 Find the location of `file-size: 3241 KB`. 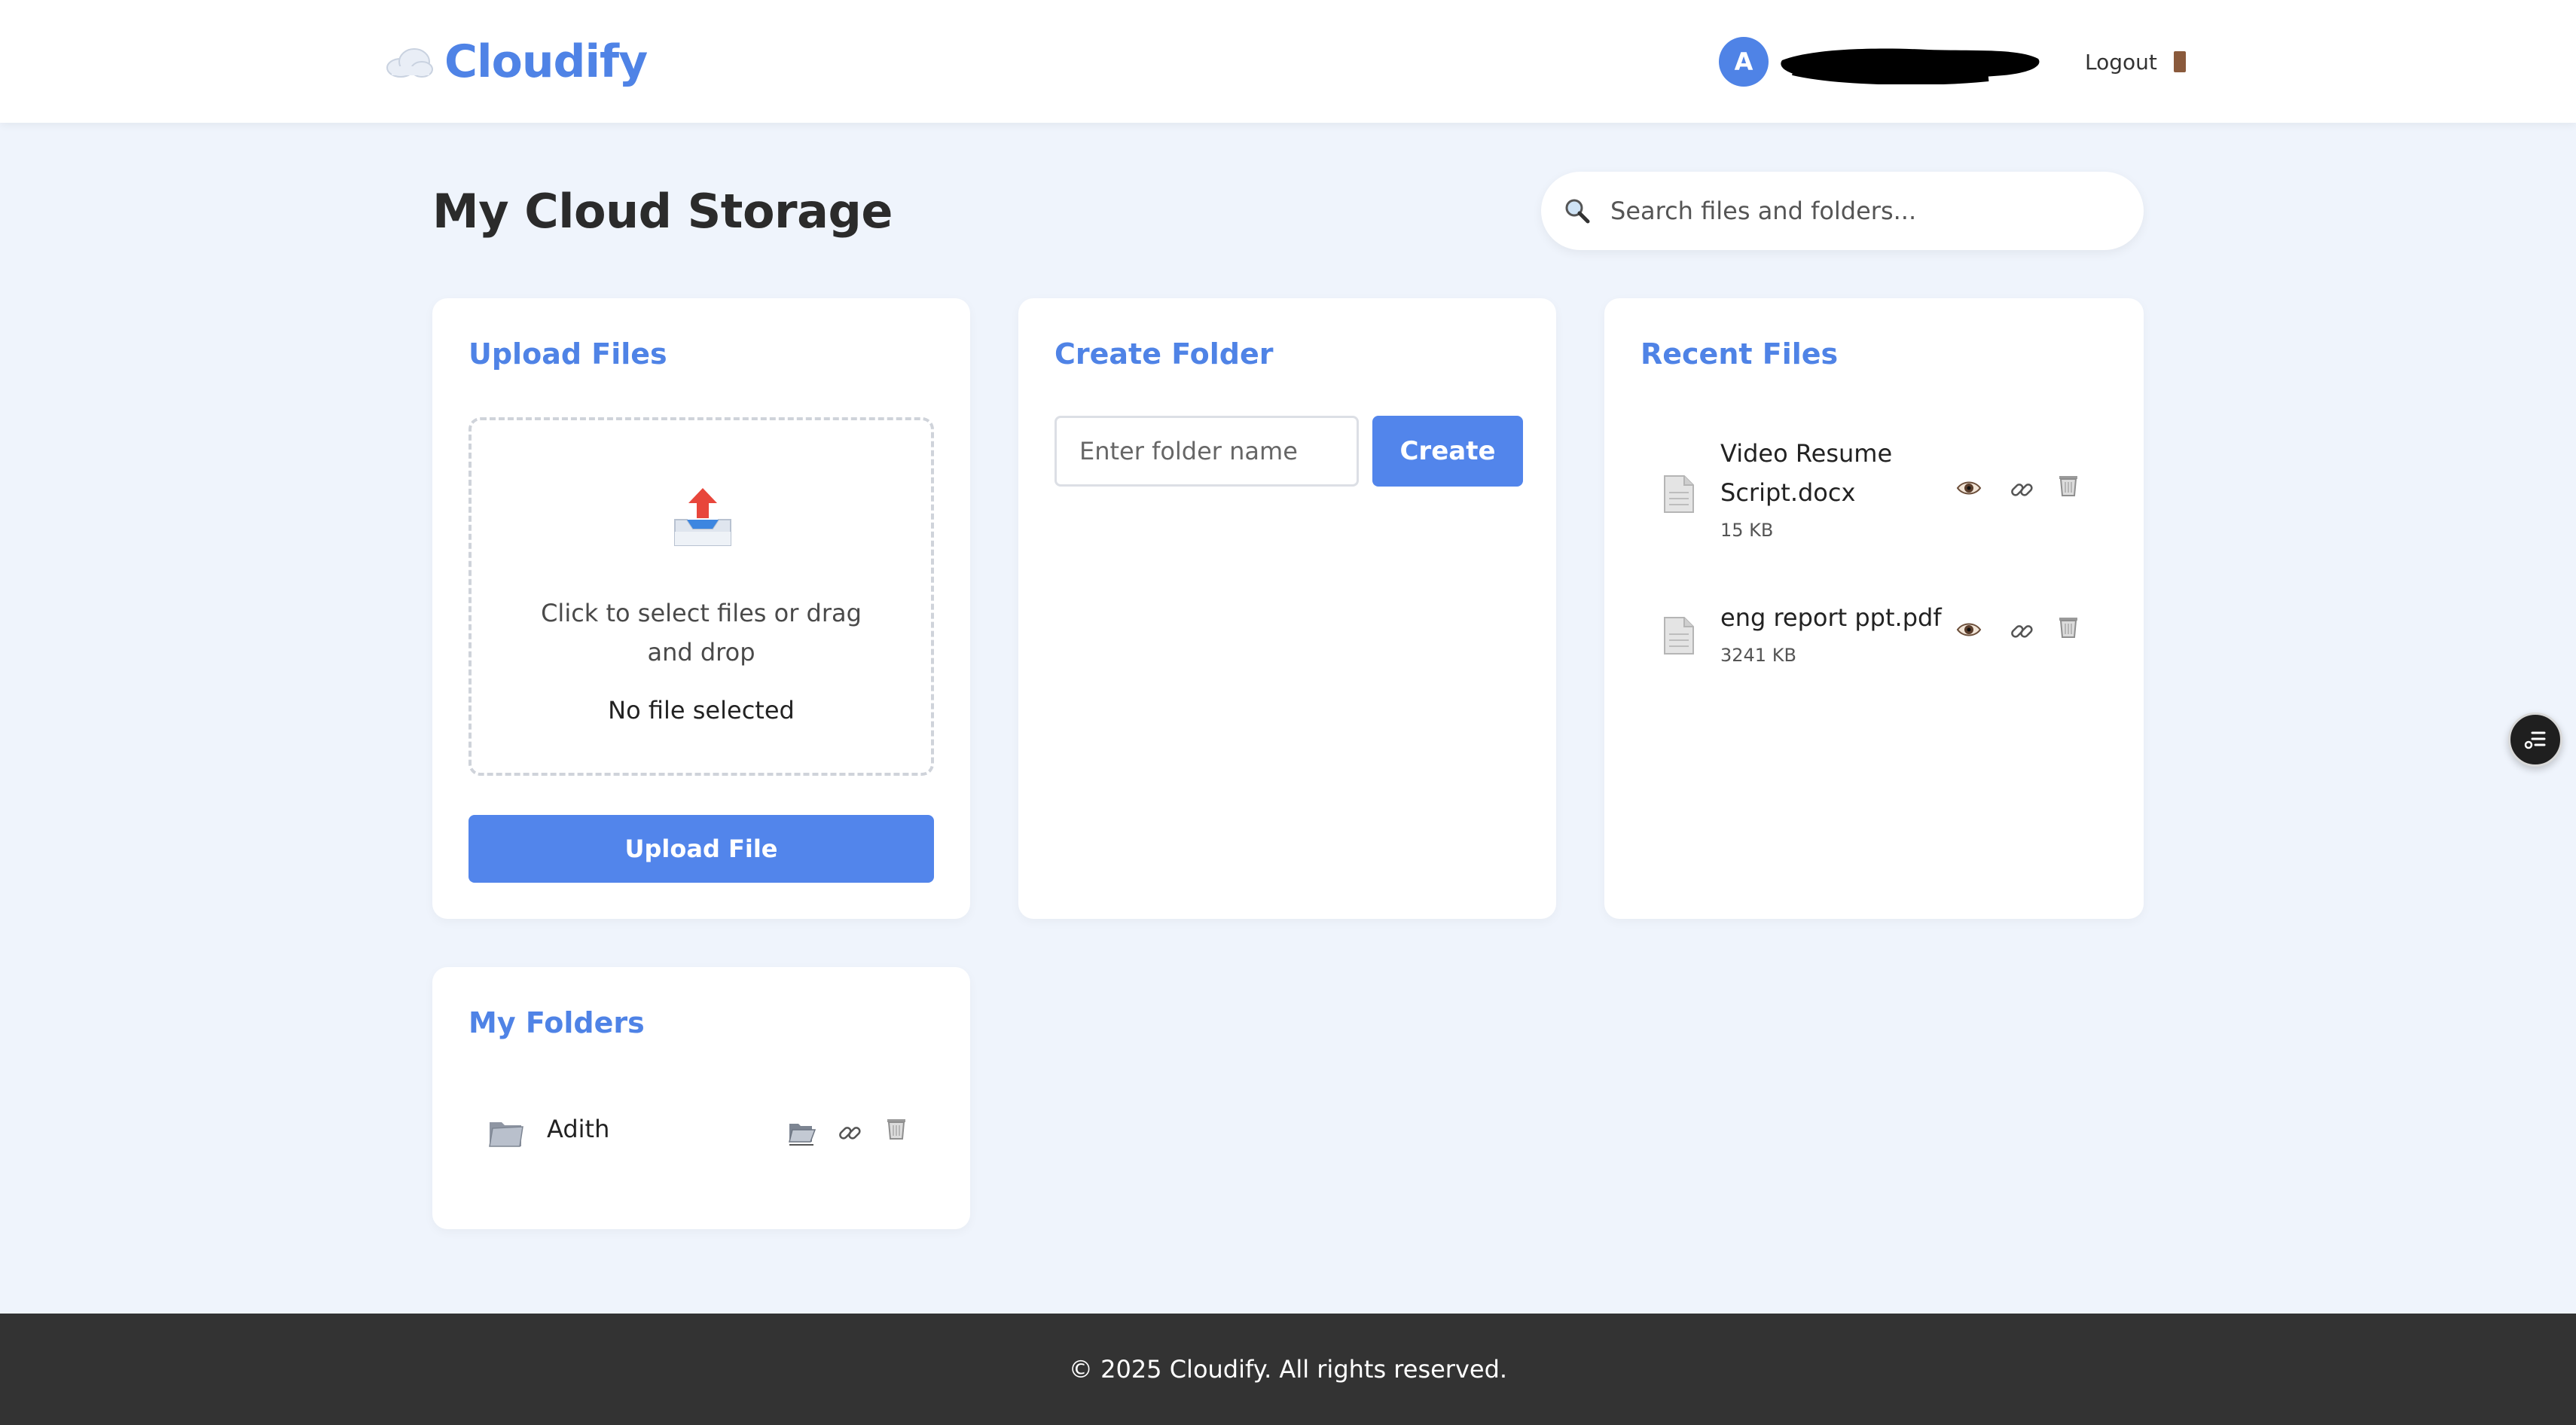

file-size: 3241 KB is located at coordinates (1758, 656).